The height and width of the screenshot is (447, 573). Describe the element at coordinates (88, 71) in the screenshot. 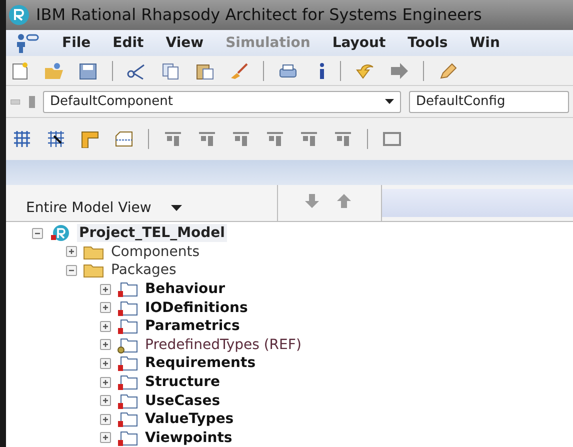

I see `save-icon` at that location.